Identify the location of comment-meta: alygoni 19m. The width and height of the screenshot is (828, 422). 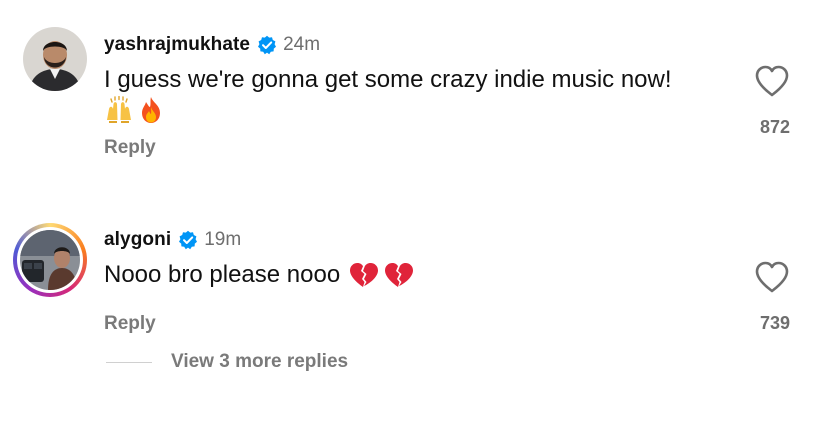
(172, 240).